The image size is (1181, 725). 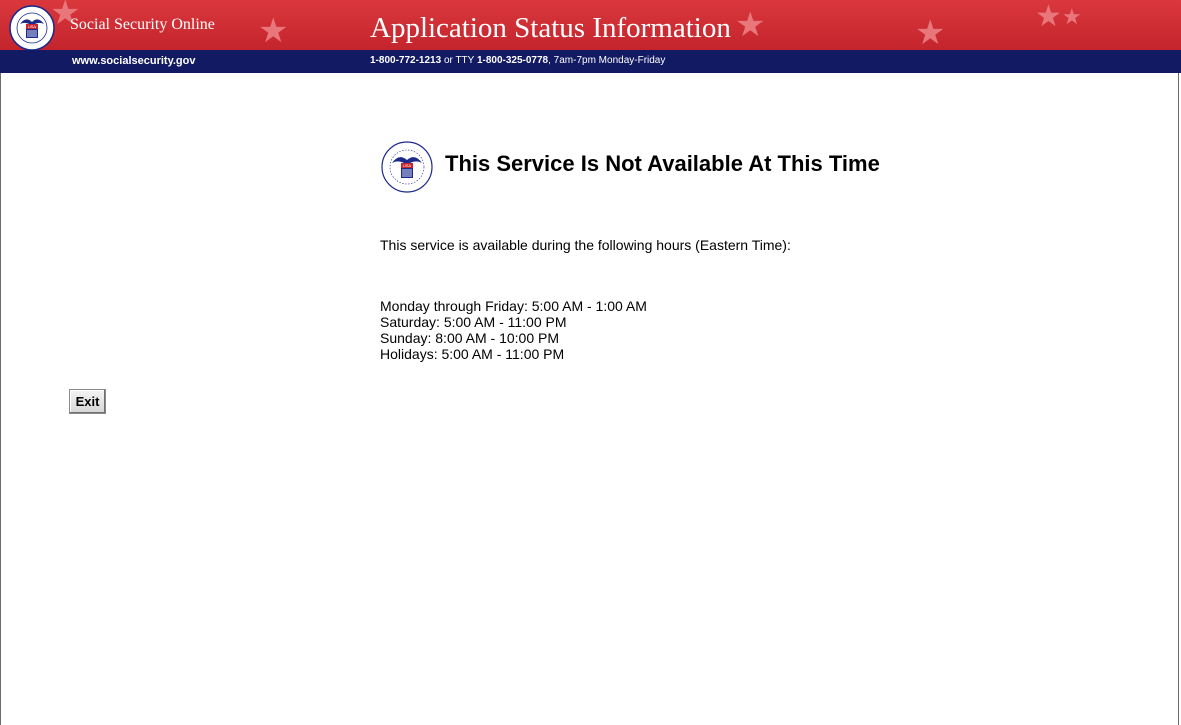 I want to click on hours-saturday: Saturday: 5:00 AM - 11:00 PM, so click(x=473, y=322).